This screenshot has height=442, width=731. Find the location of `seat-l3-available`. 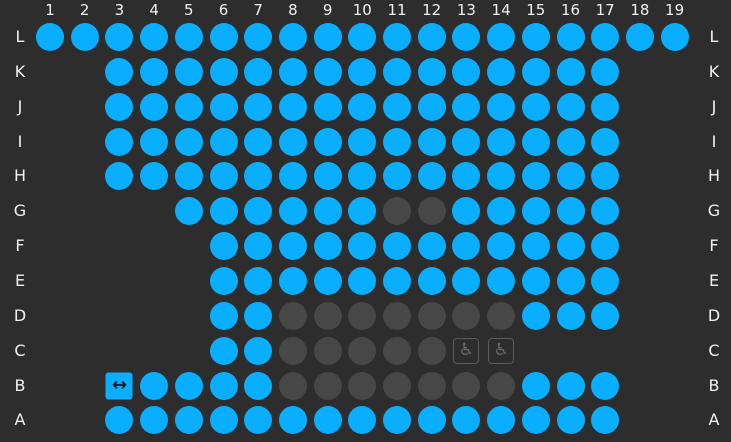

seat-l3-available is located at coordinates (119, 37).